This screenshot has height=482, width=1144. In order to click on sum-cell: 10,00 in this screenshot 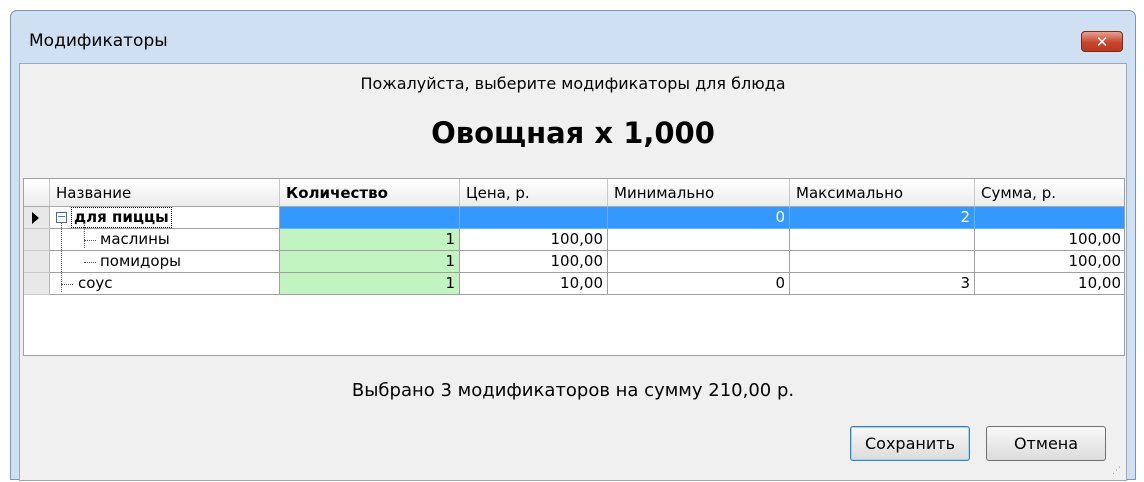, I will do `click(1049, 284)`.